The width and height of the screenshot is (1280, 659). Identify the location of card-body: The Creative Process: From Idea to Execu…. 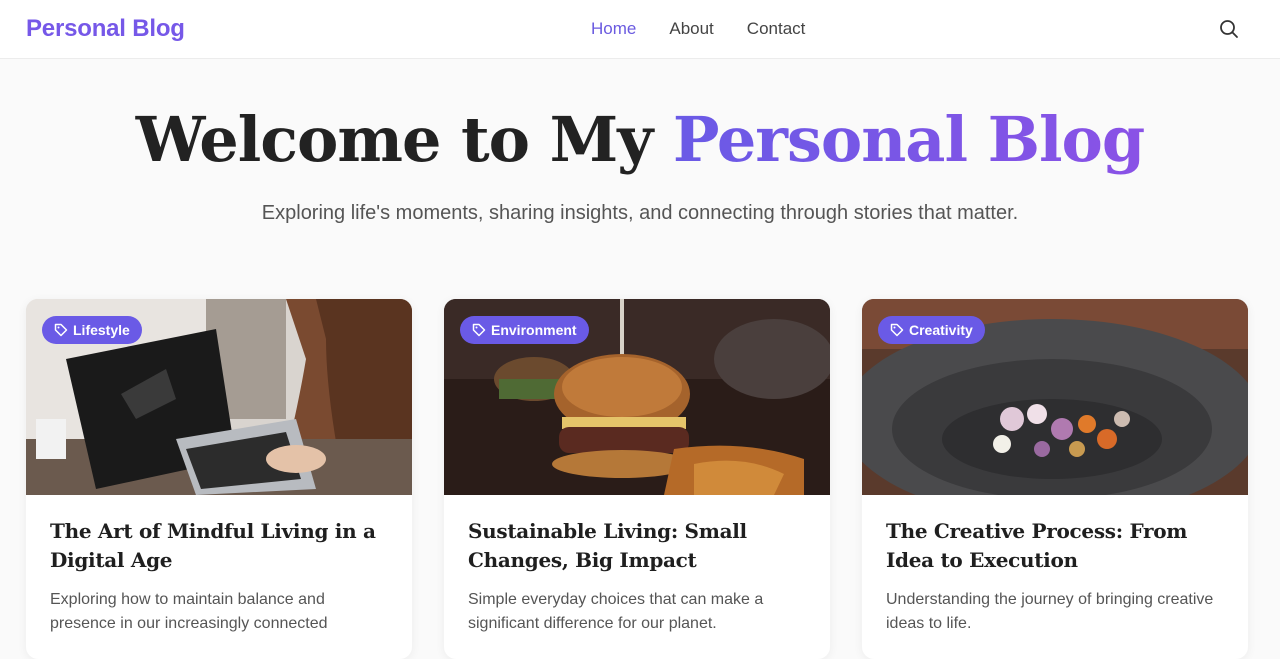
(1055, 565).